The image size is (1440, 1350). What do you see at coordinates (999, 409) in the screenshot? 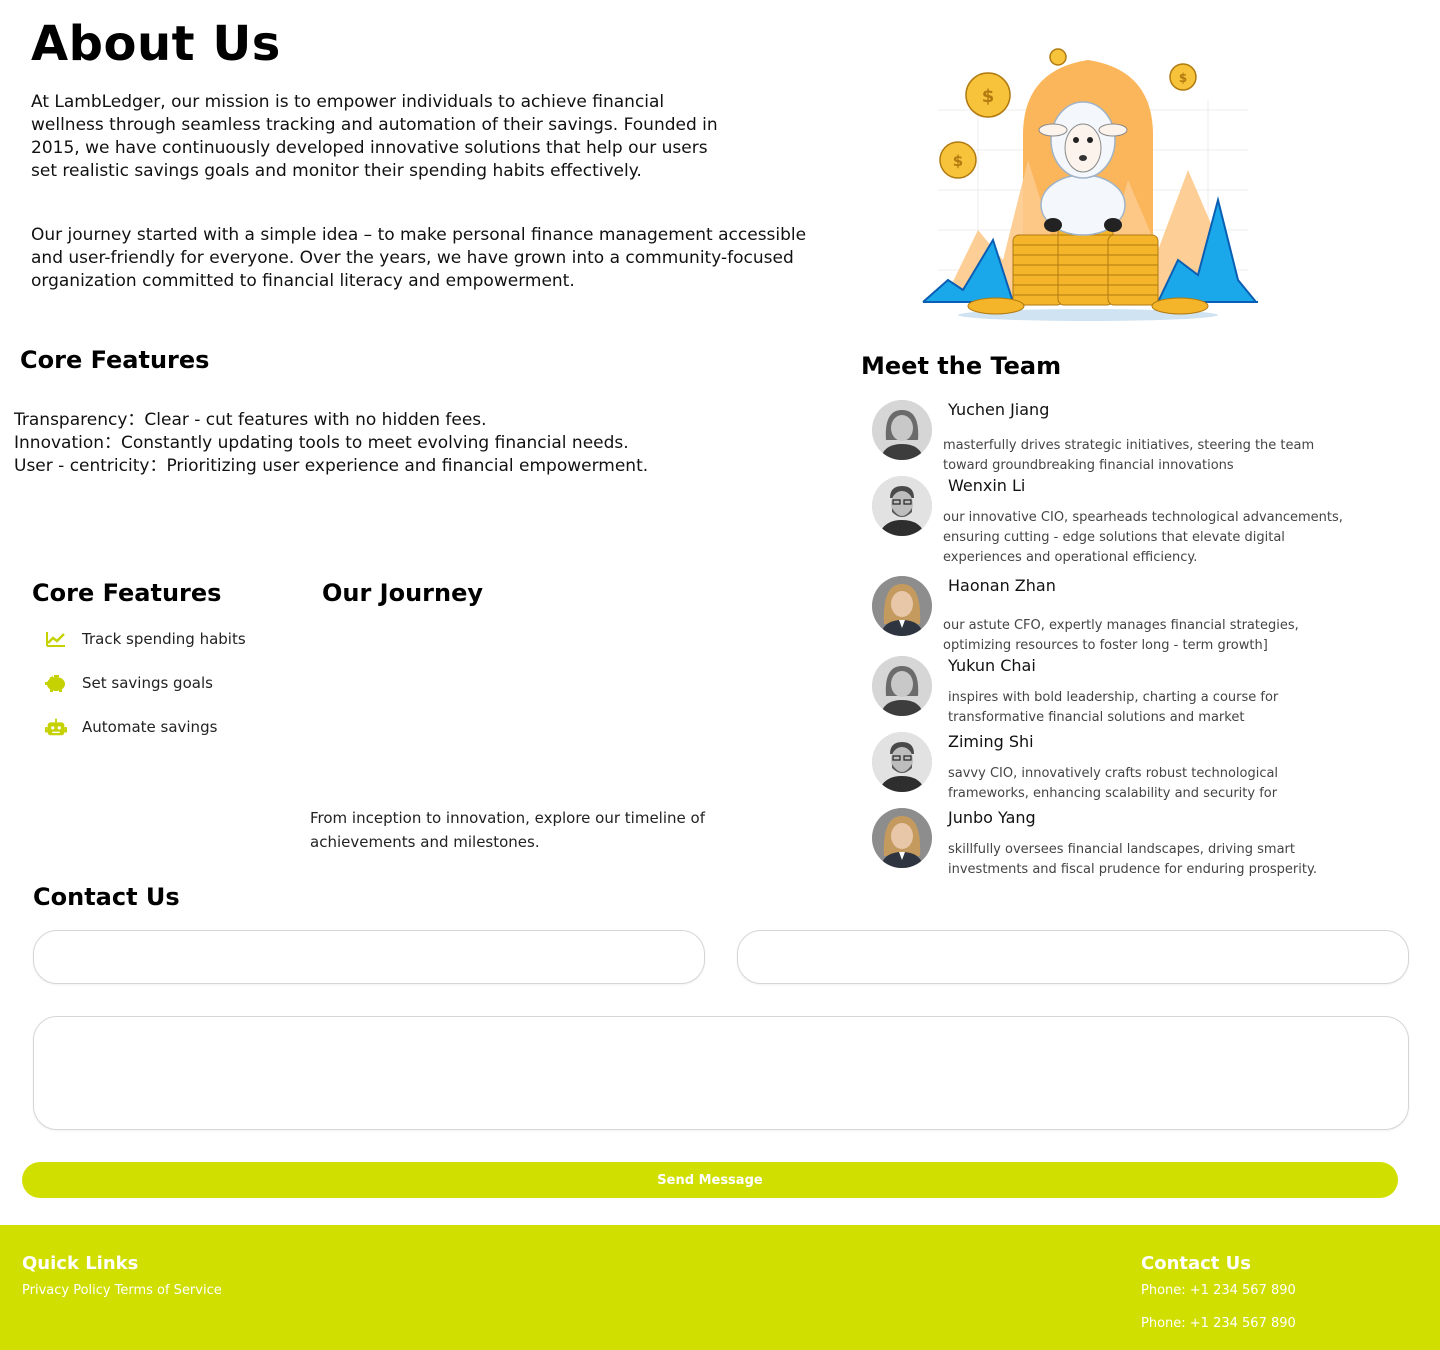
I see `member-name: Yuchen Jiang` at bounding box center [999, 409].